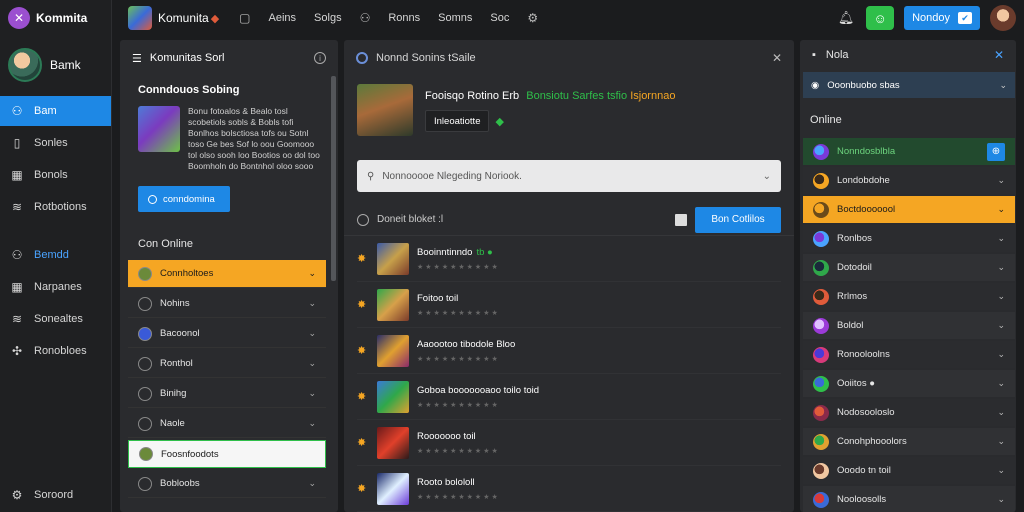 This screenshot has width=1024, height=512. What do you see at coordinates (909, 412) in the screenshot?
I see `online-user-row: Nodosooloslo ⌄` at bounding box center [909, 412].